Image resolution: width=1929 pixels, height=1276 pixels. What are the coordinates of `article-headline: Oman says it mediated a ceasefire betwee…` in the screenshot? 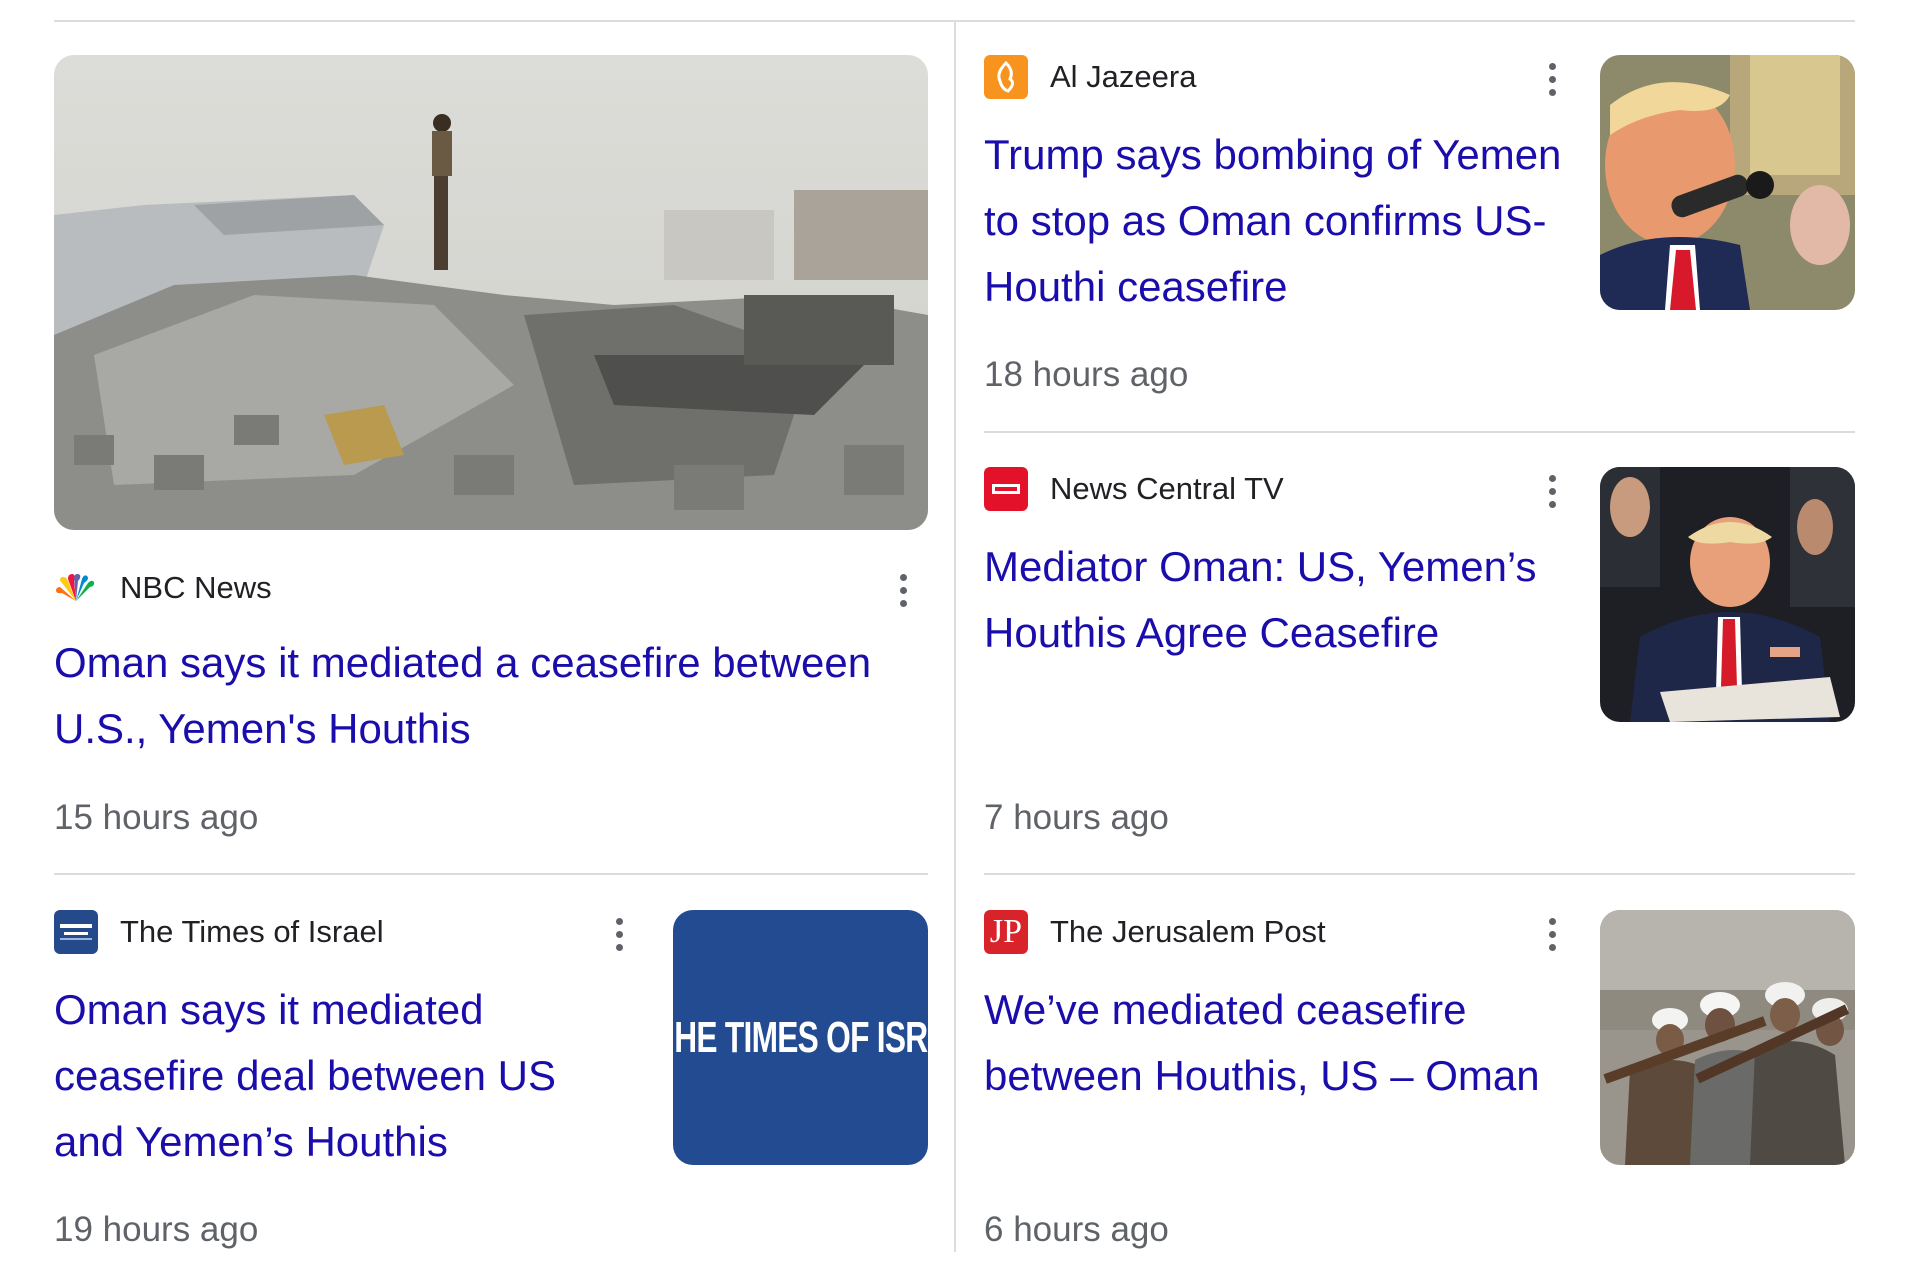 It's located at (494, 696).